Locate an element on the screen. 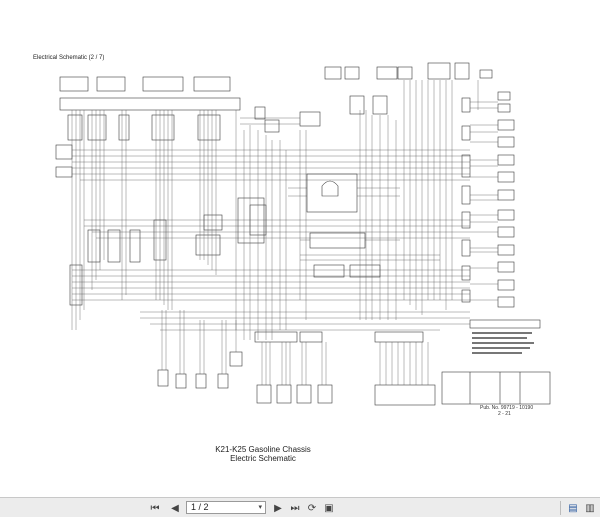 This screenshot has height=517, width=600. single-page-view-icon: ▤ is located at coordinates (573, 508).